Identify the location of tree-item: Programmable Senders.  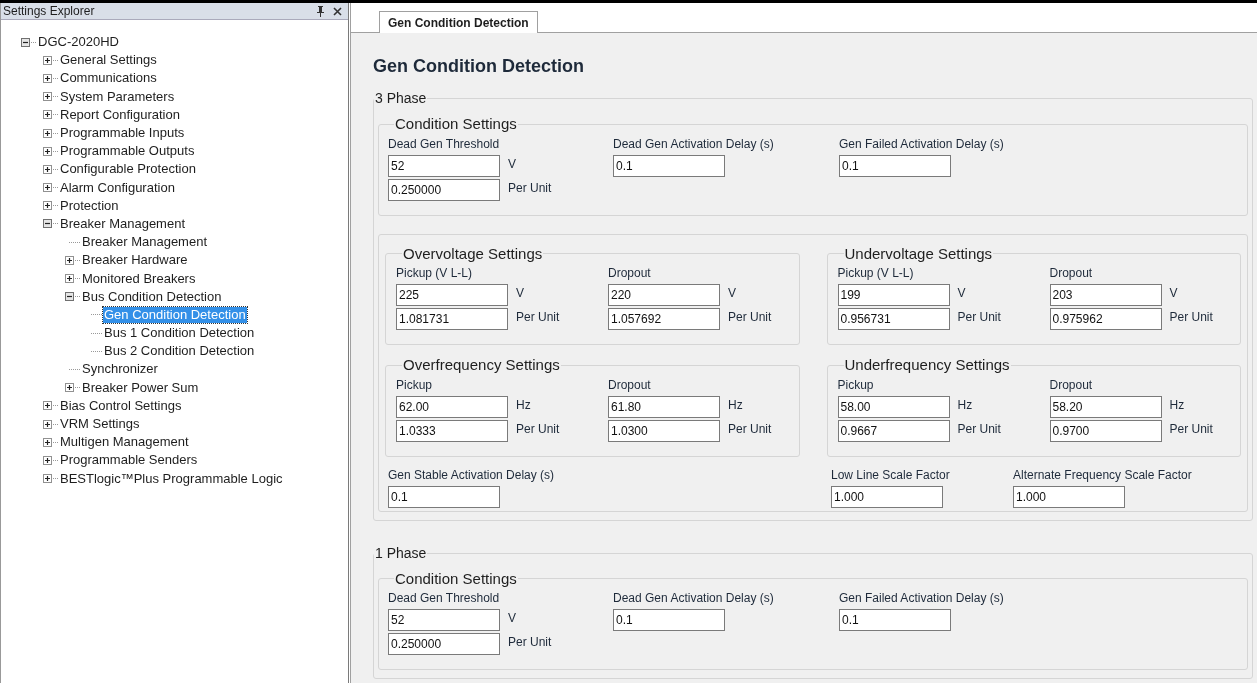
(129, 460).